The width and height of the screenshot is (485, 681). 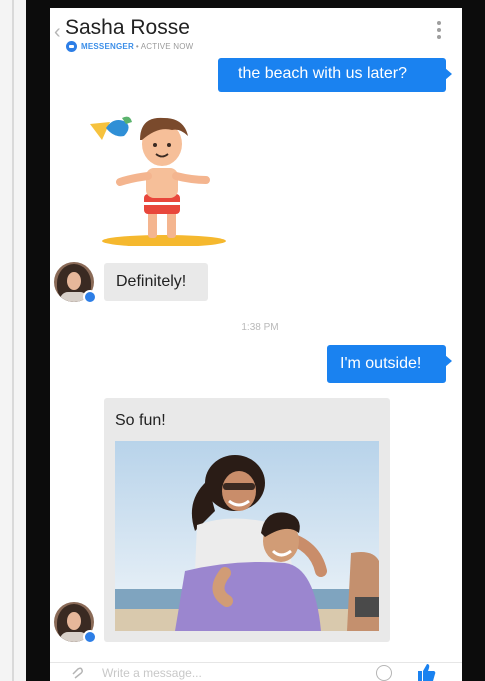 What do you see at coordinates (439, 33) in the screenshot?
I see `more-vert-icon` at bounding box center [439, 33].